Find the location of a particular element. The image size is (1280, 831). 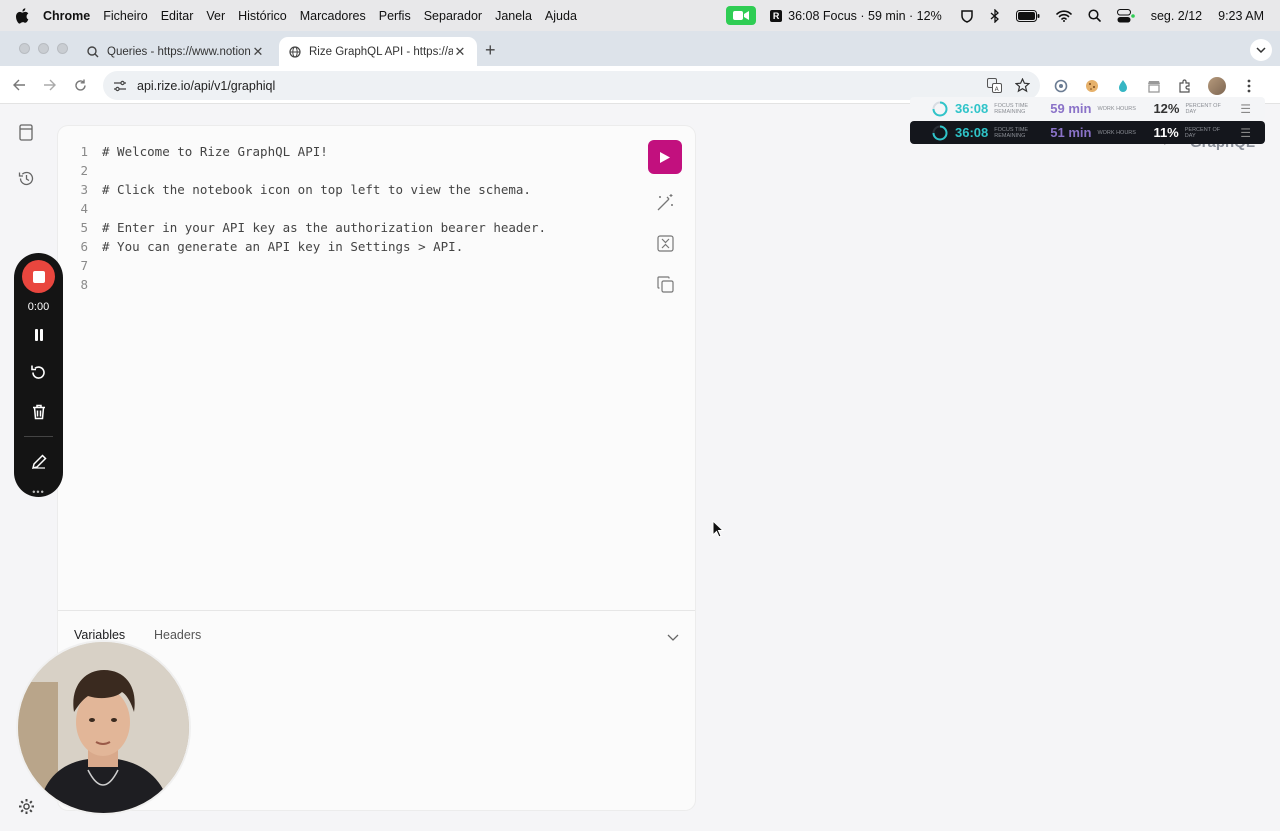

menu-marcadores: Marcadores is located at coordinates (333, 16).